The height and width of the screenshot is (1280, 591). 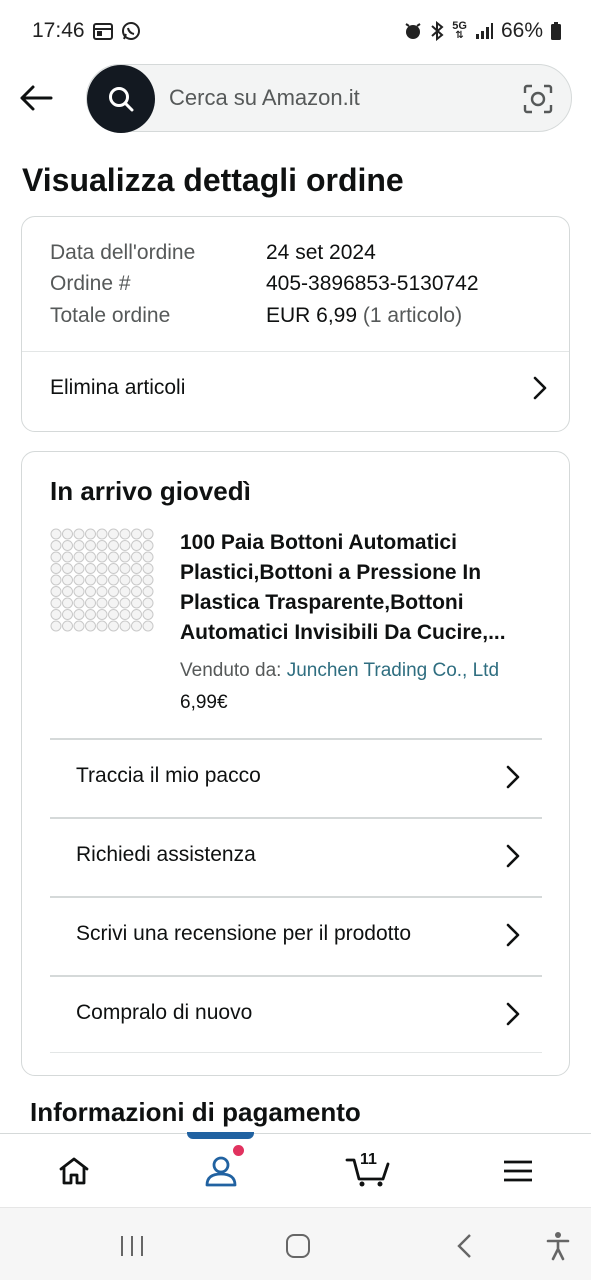 I want to click on payment-info-heading: Informazioni di pagamento, so click(x=195, y=1112).